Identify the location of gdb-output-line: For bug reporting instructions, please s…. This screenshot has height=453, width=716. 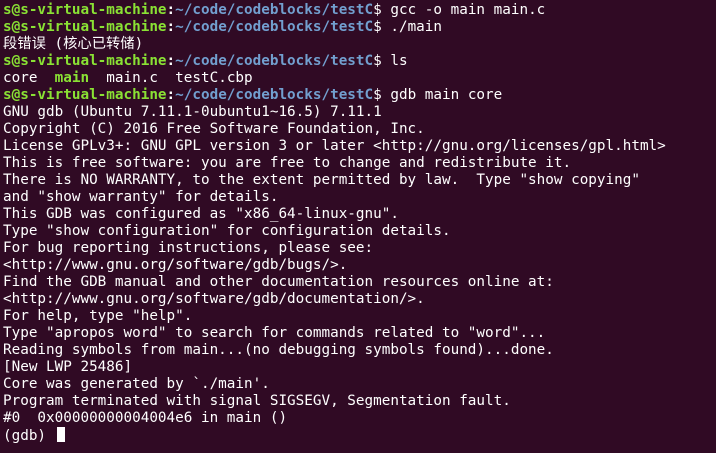
(188, 248).